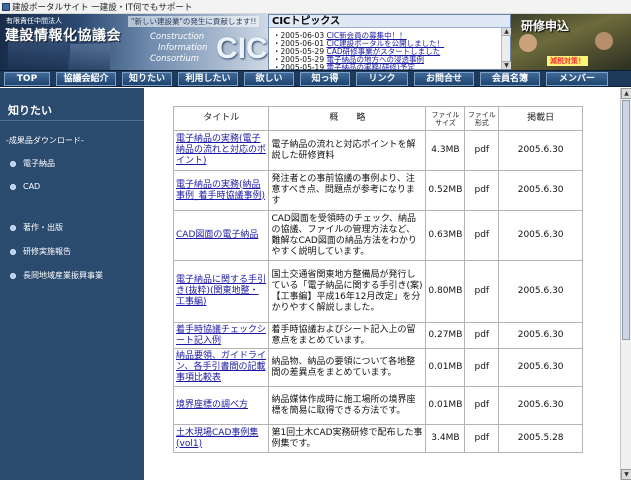 The image size is (631, 480). Describe the element at coordinates (45, 140) in the screenshot. I see `sidebar-section-label: -成果品ダウンロード-` at that location.